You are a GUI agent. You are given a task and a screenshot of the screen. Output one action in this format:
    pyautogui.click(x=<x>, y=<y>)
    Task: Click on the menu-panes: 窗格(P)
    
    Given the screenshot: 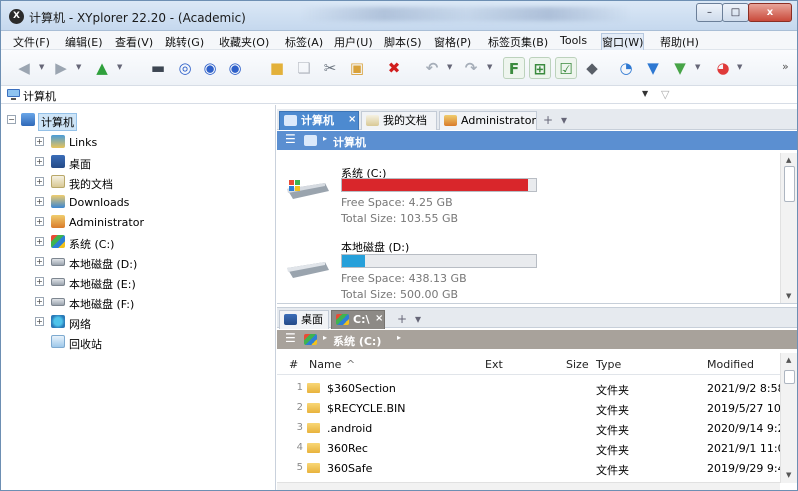 What is the action you would take?
    pyautogui.click(x=452, y=42)
    